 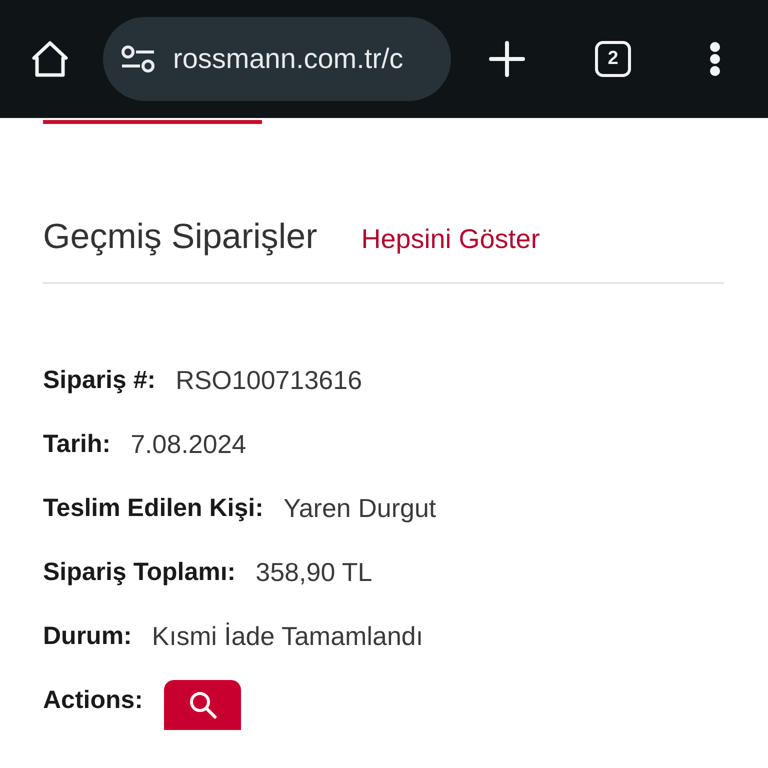 I want to click on home-icon, so click(x=50, y=59).